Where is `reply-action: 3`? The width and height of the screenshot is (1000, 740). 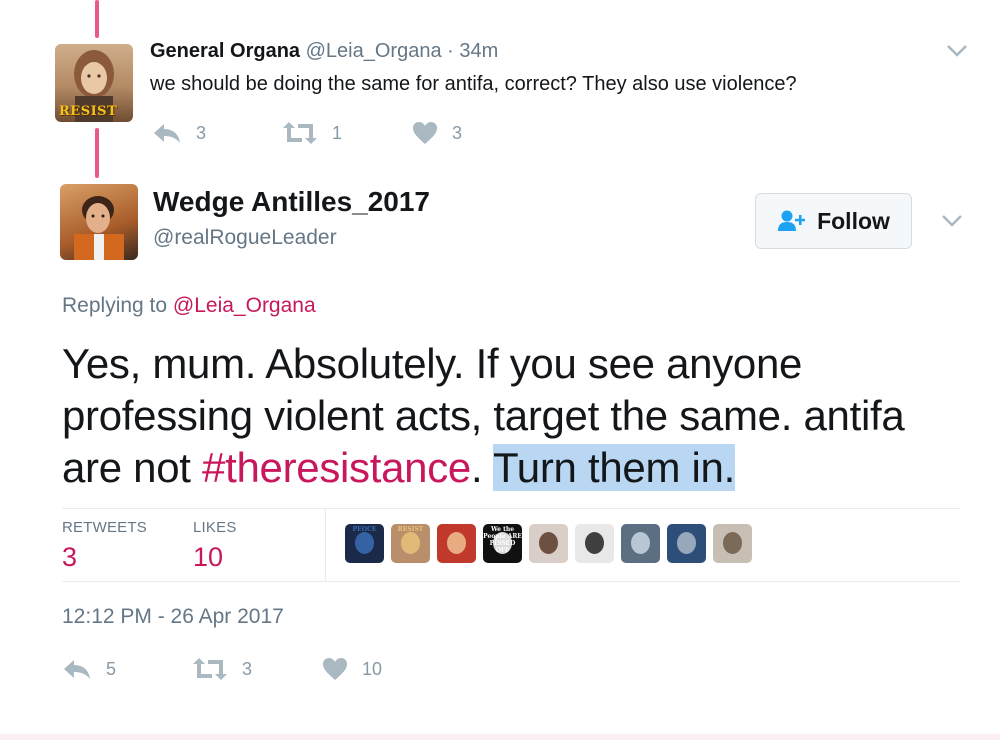 reply-action: 3 is located at coordinates (217, 133).